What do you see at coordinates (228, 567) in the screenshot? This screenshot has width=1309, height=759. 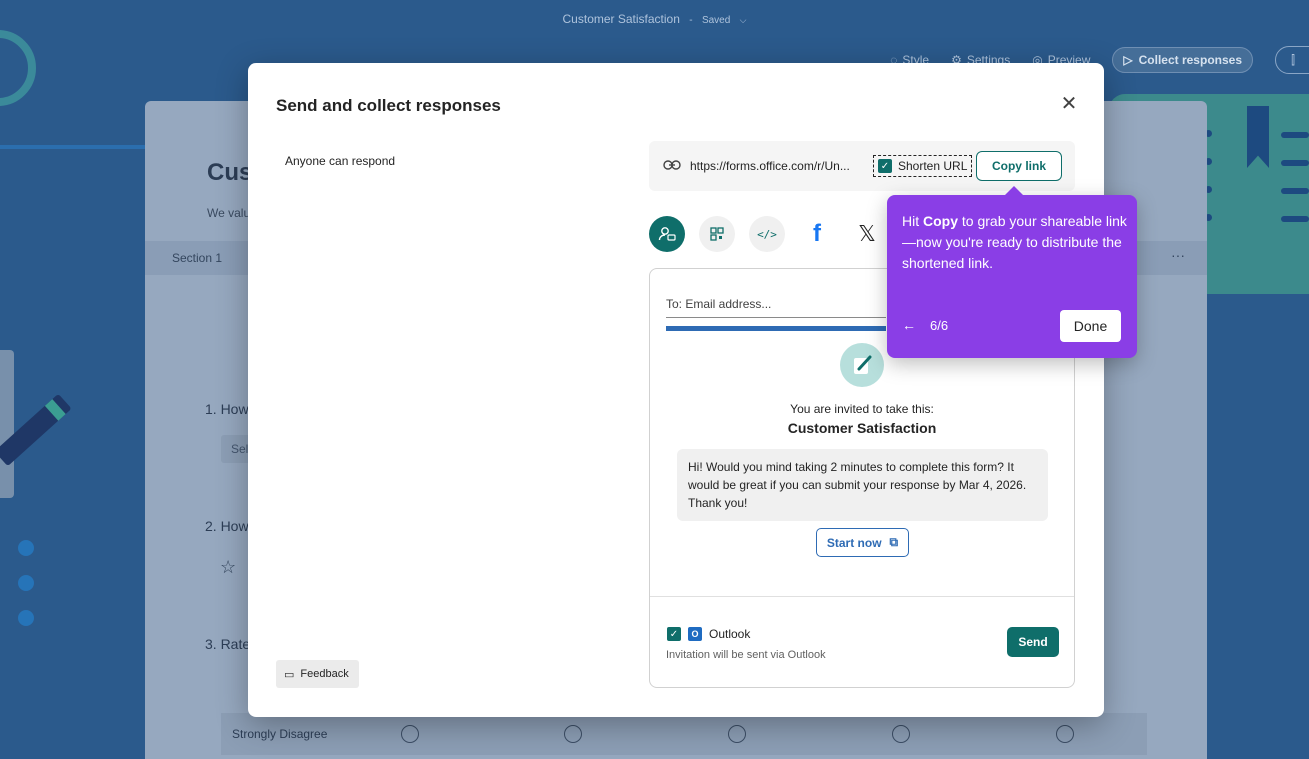 I see `star-icon: ☆` at bounding box center [228, 567].